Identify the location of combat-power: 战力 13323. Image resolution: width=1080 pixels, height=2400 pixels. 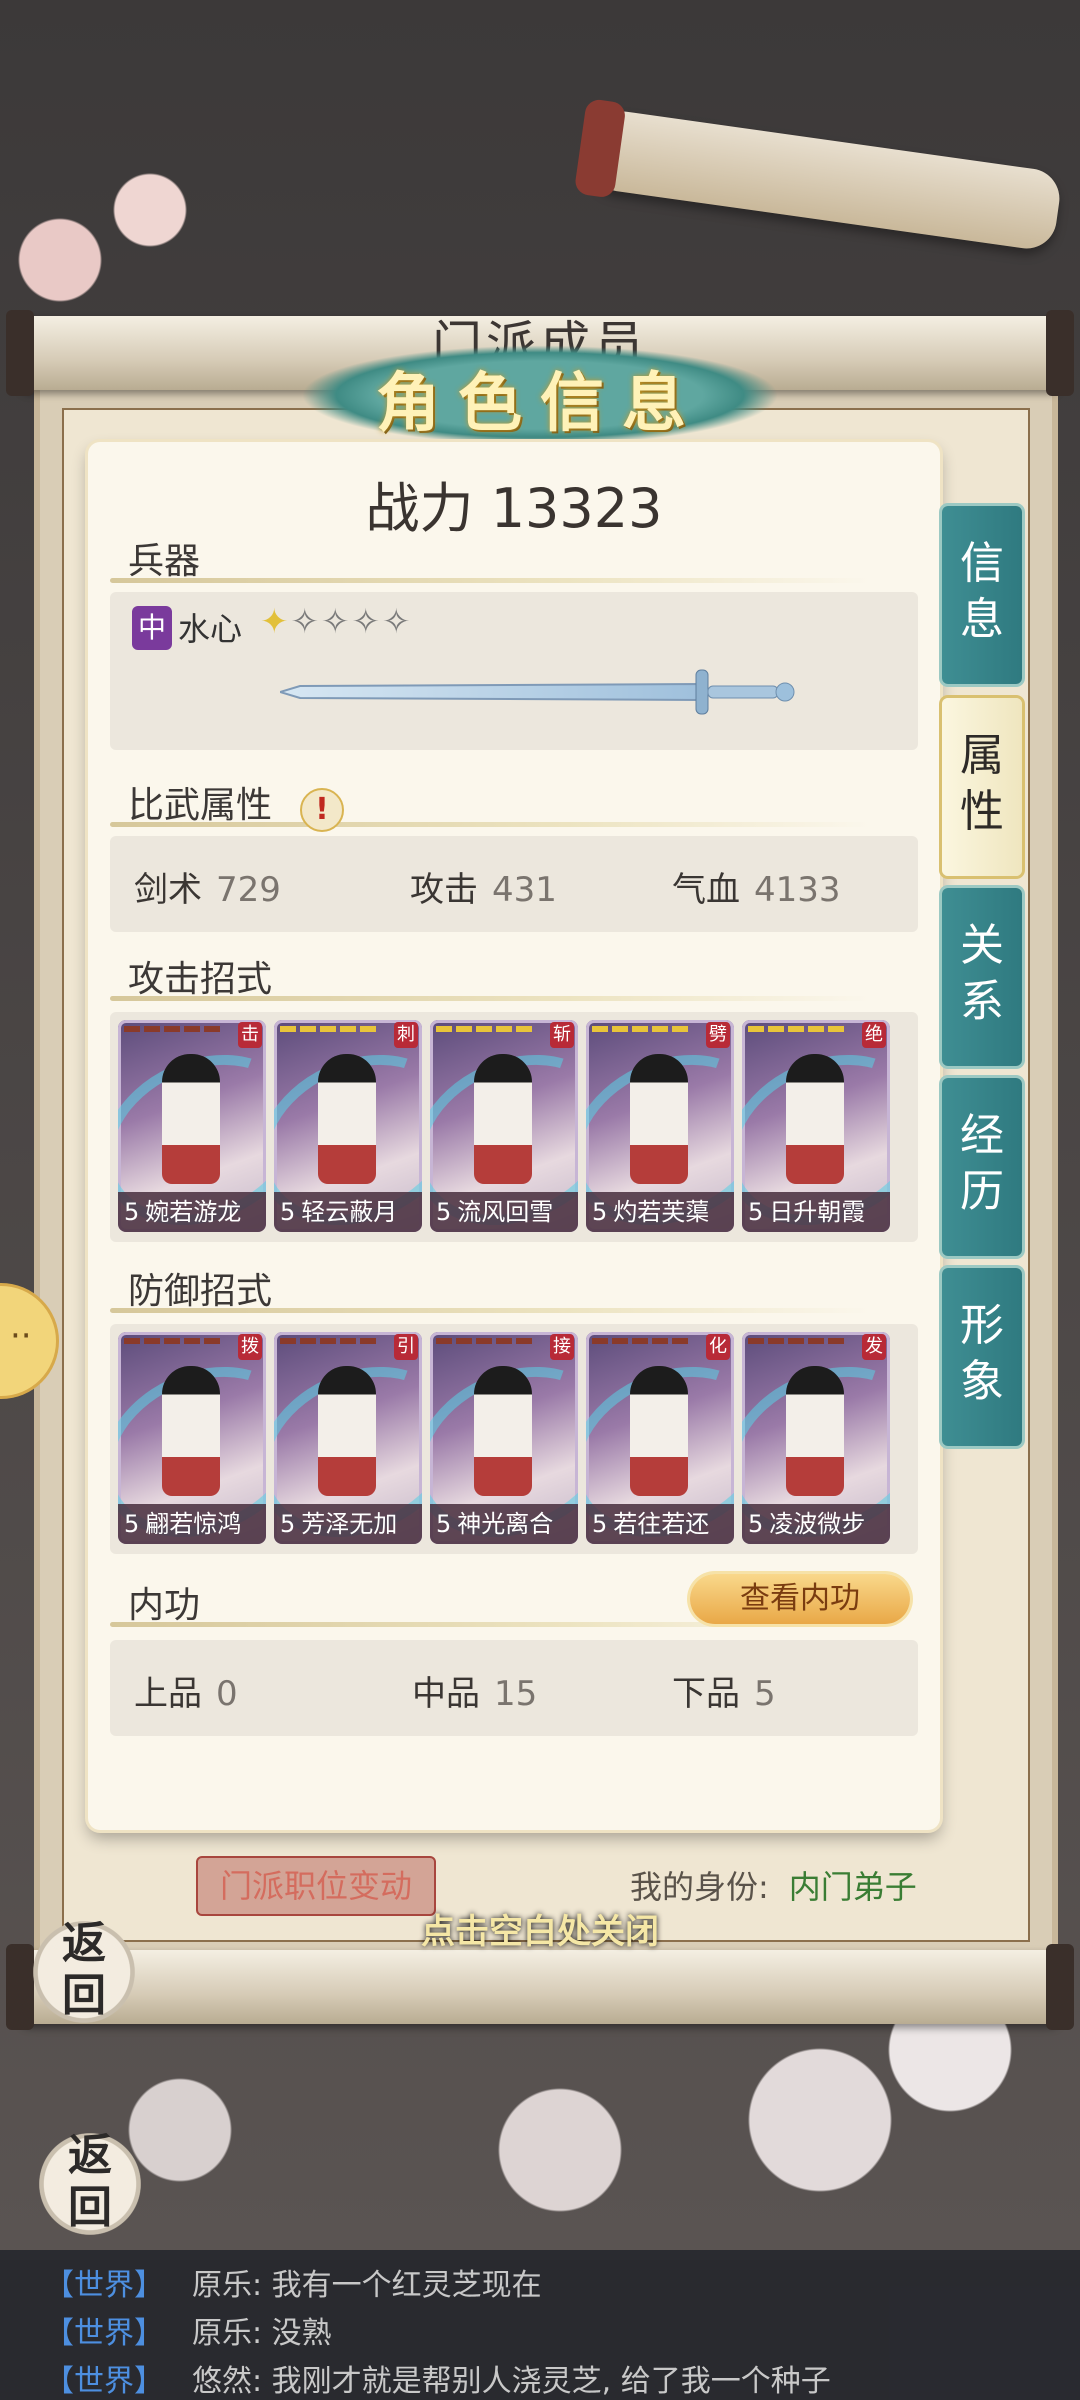
(514, 503).